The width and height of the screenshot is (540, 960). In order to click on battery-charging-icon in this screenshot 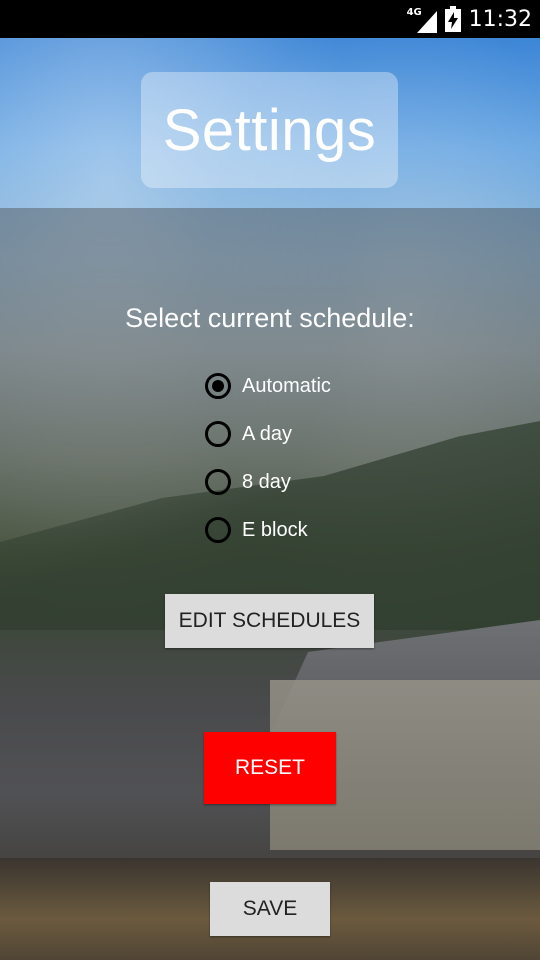, I will do `click(452, 19)`.